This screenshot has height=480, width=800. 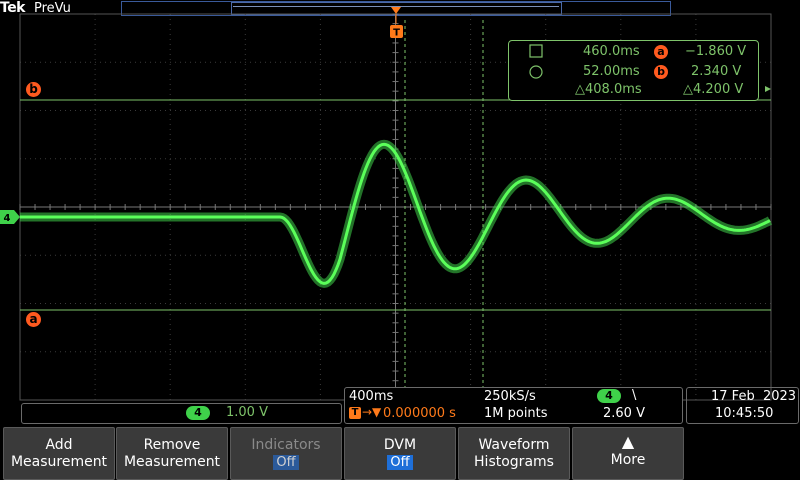 What do you see at coordinates (716, 71) in the screenshot?
I see `cursor-b-voltage: 2.340 V` at bounding box center [716, 71].